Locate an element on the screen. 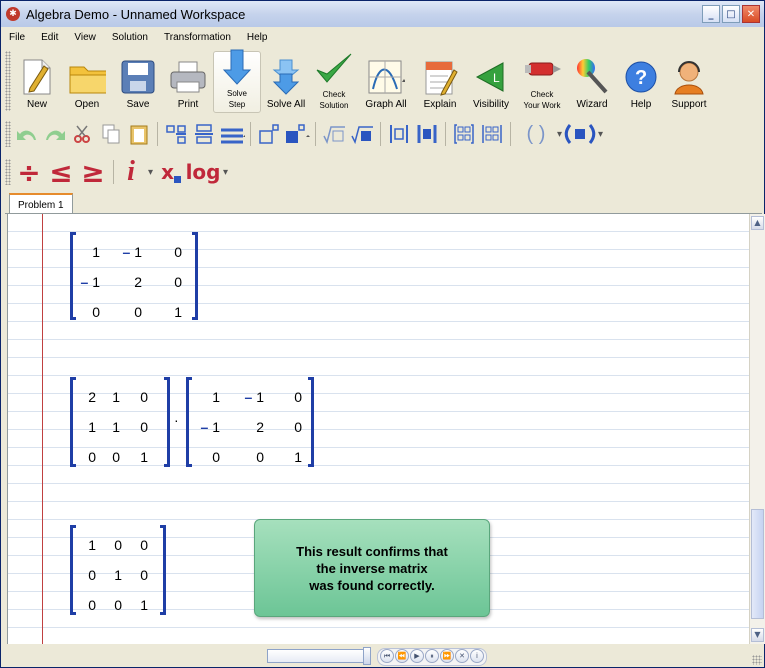 Image resolution: width=765 pixels, height=668 pixels. fraction-icon is located at coordinates (176, 134).